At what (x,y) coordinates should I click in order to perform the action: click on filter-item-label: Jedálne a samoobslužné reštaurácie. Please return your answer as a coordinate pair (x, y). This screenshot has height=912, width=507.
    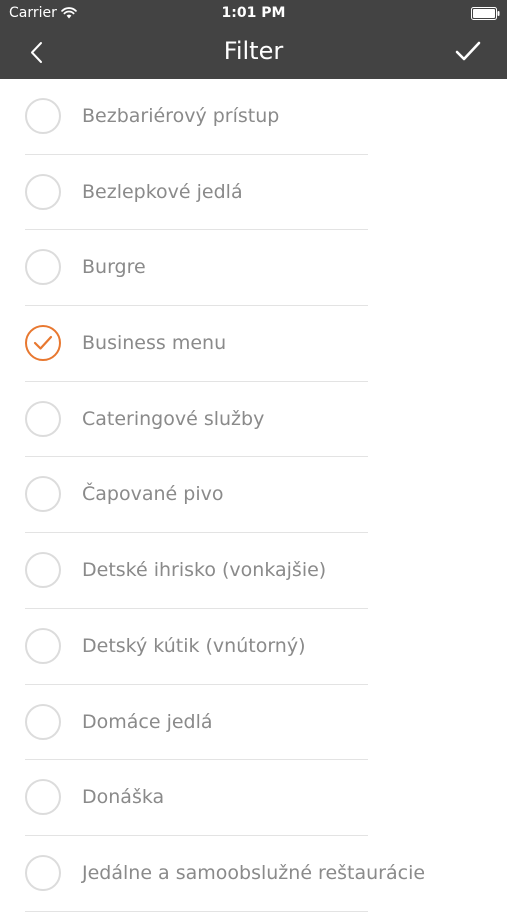
    Looking at the image, I should click on (254, 872).